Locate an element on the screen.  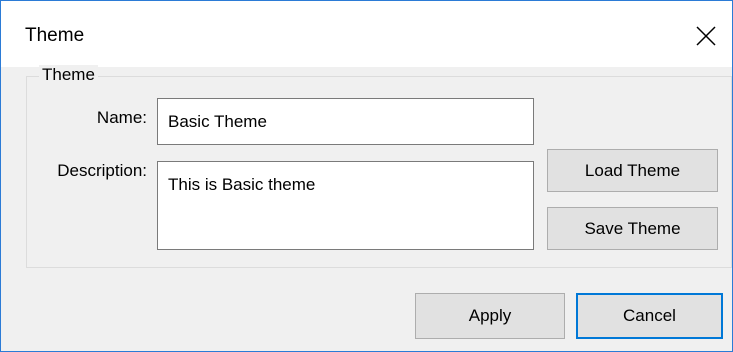
close-icon is located at coordinates (706, 36).